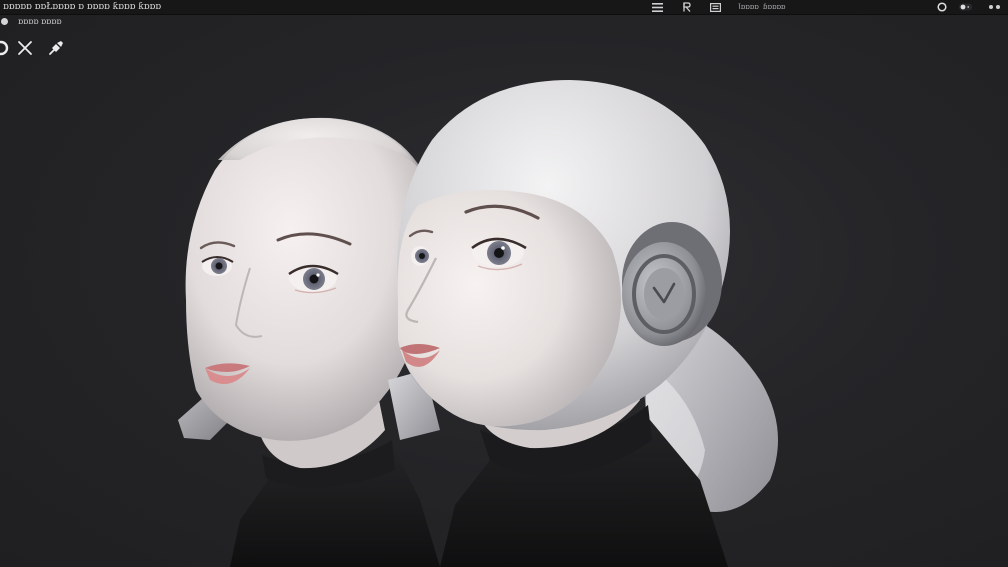 The height and width of the screenshot is (567, 1008). What do you see at coordinates (774, 7) in the screenshot?
I see `top-bar-label-2: ɓɒɒɒɒ` at bounding box center [774, 7].